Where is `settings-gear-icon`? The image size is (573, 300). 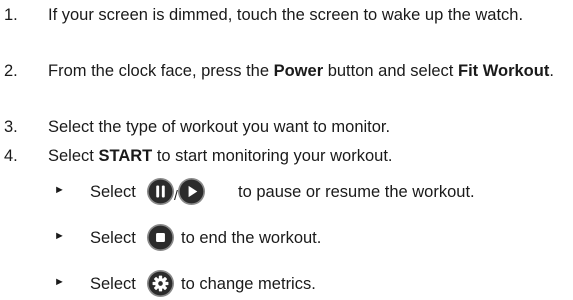
settings-gear-icon is located at coordinates (160, 283).